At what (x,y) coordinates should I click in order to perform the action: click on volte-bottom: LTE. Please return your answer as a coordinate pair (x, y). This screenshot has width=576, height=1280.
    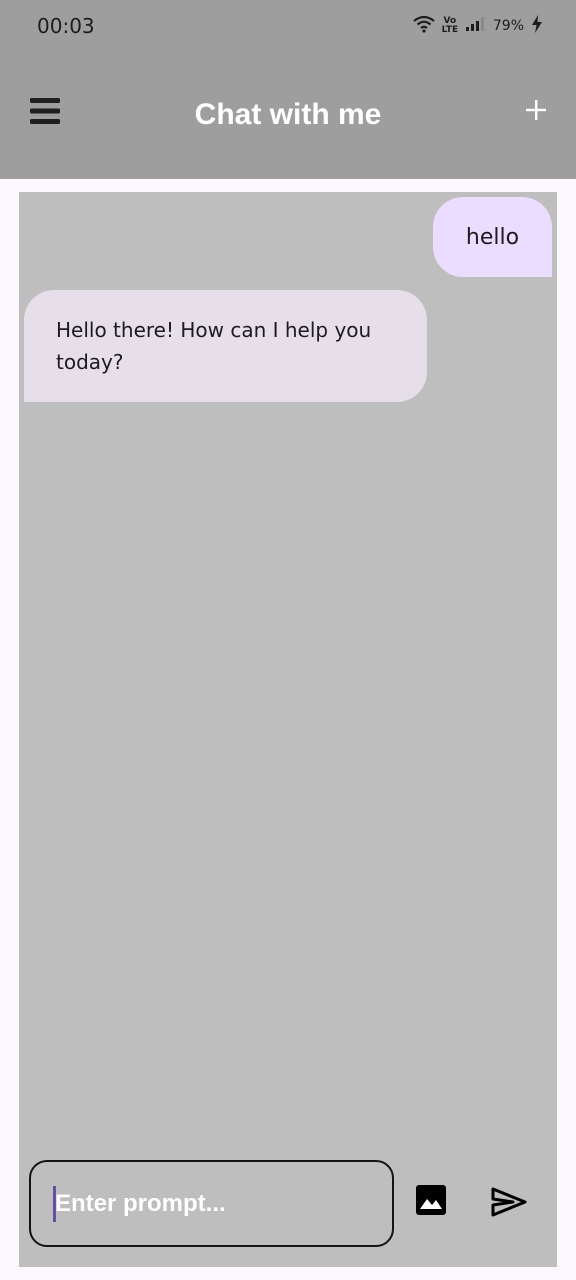
    Looking at the image, I should click on (450, 30).